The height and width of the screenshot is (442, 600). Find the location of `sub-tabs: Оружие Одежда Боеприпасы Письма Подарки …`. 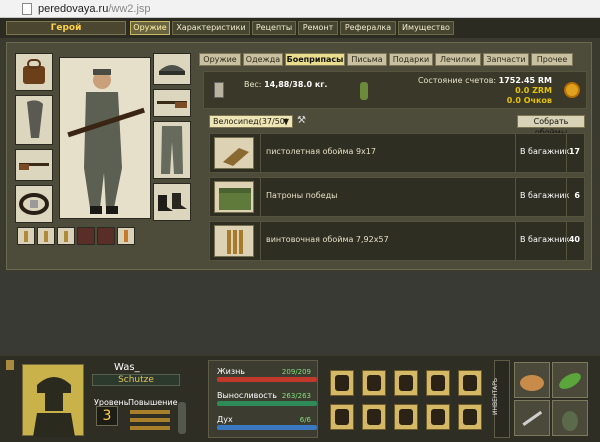

sub-tabs: Оружие Одежда Боеприпасы Письма Подарки … is located at coordinates (393, 60).